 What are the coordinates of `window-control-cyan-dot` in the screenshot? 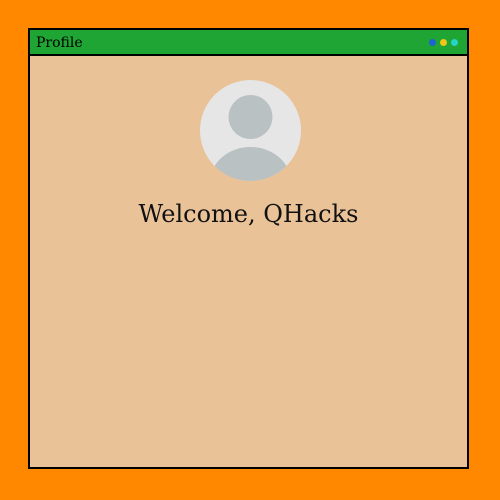 It's located at (454, 42).